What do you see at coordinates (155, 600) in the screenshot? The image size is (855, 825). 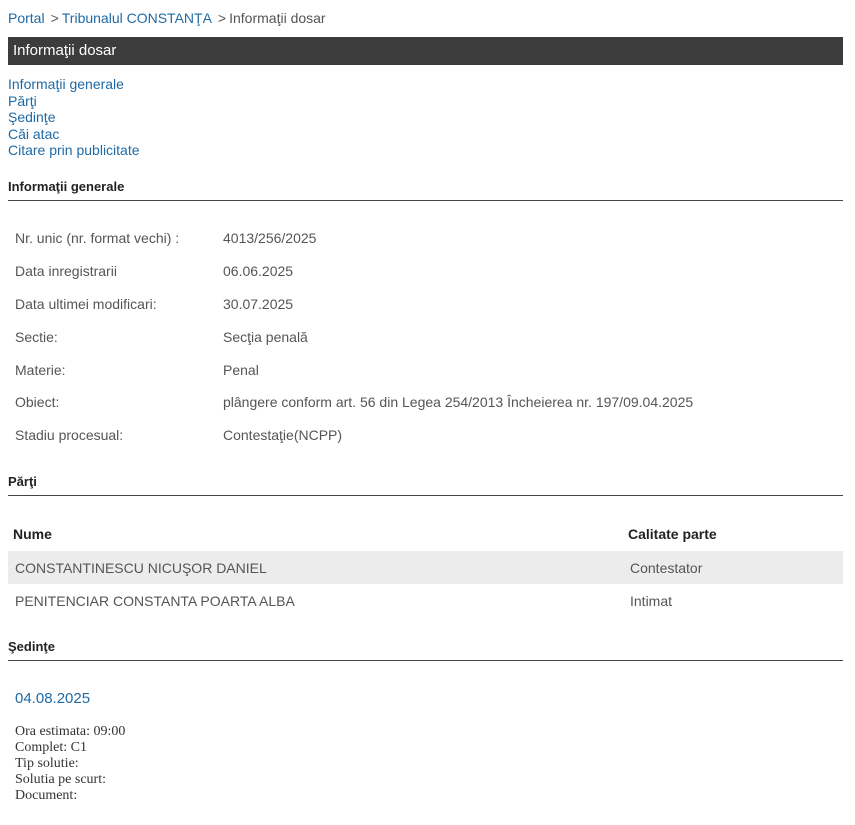 I see `party-name: PENITENCIAR CONSTANTA POARTA ALBA` at bounding box center [155, 600].